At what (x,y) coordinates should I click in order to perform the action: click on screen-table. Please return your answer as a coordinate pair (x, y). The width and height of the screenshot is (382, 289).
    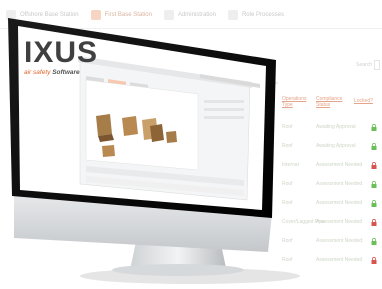
    Looking at the image, I should click on (224, 109).